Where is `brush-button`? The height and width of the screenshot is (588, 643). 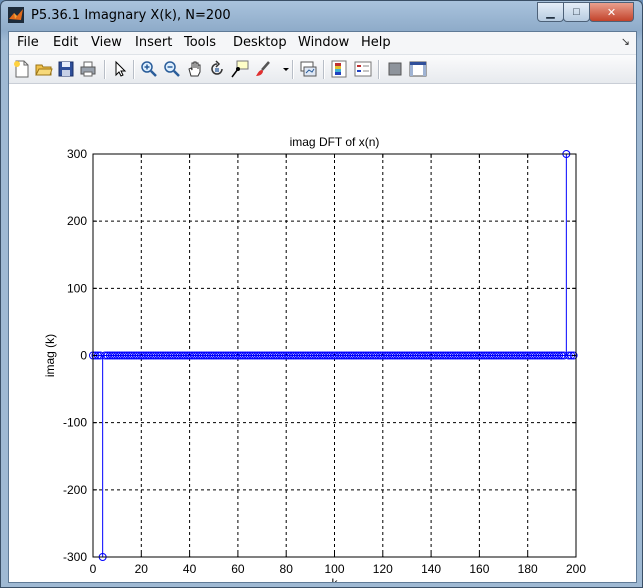 brush-button is located at coordinates (263, 69).